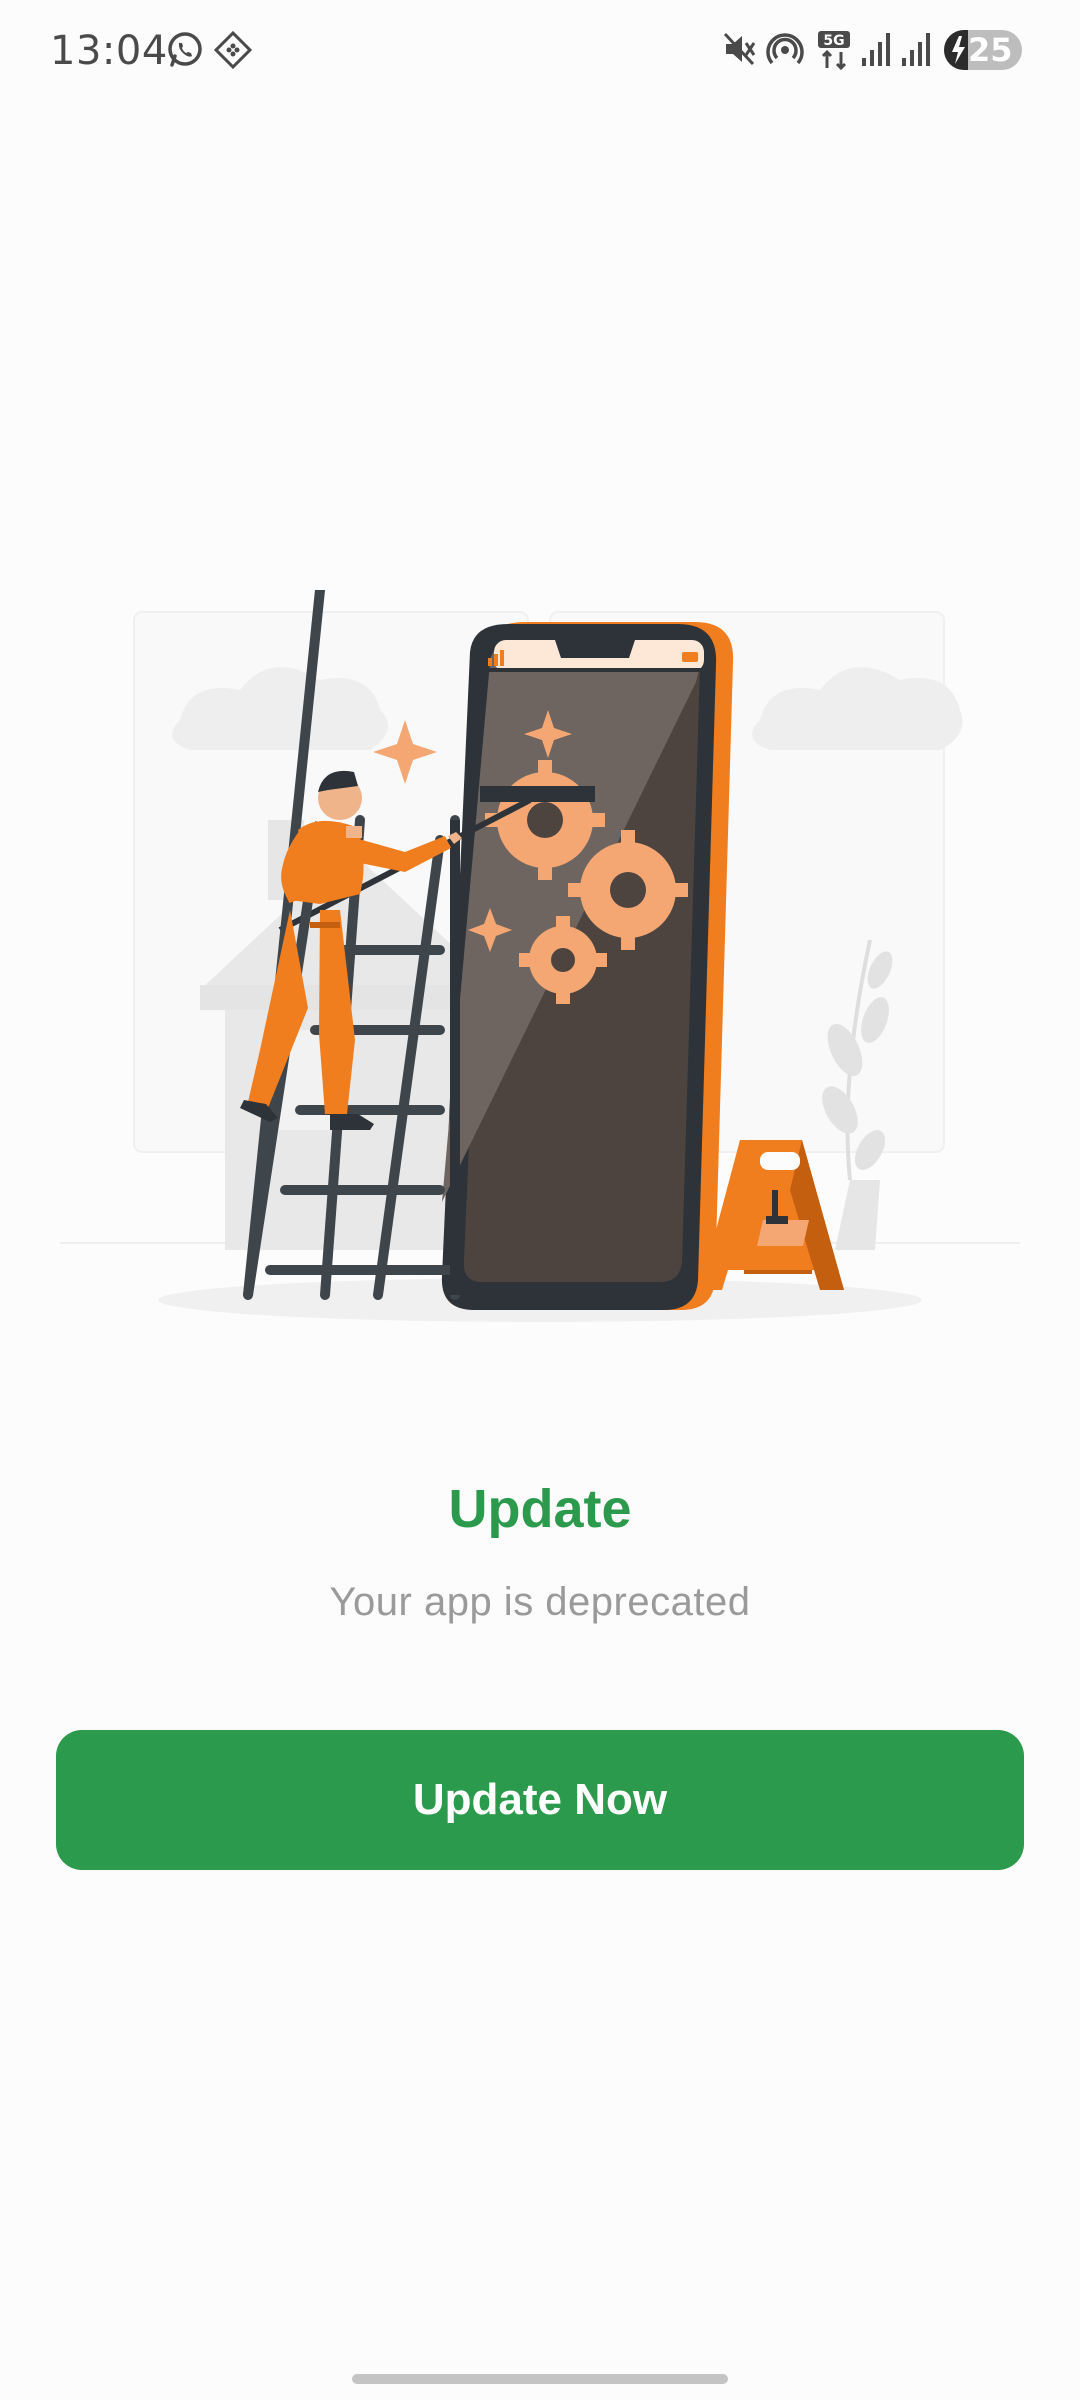  Describe the element at coordinates (833, 41) in the screenshot. I see `network-label: 5G` at that location.